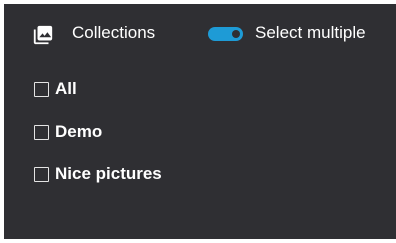 Image resolution: width=396 pixels, height=243 pixels. What do you see at coordinates (310, 33) in the screenshot?
I see `select-multiple-label: Select multiple` at bounding box center [310, 33].